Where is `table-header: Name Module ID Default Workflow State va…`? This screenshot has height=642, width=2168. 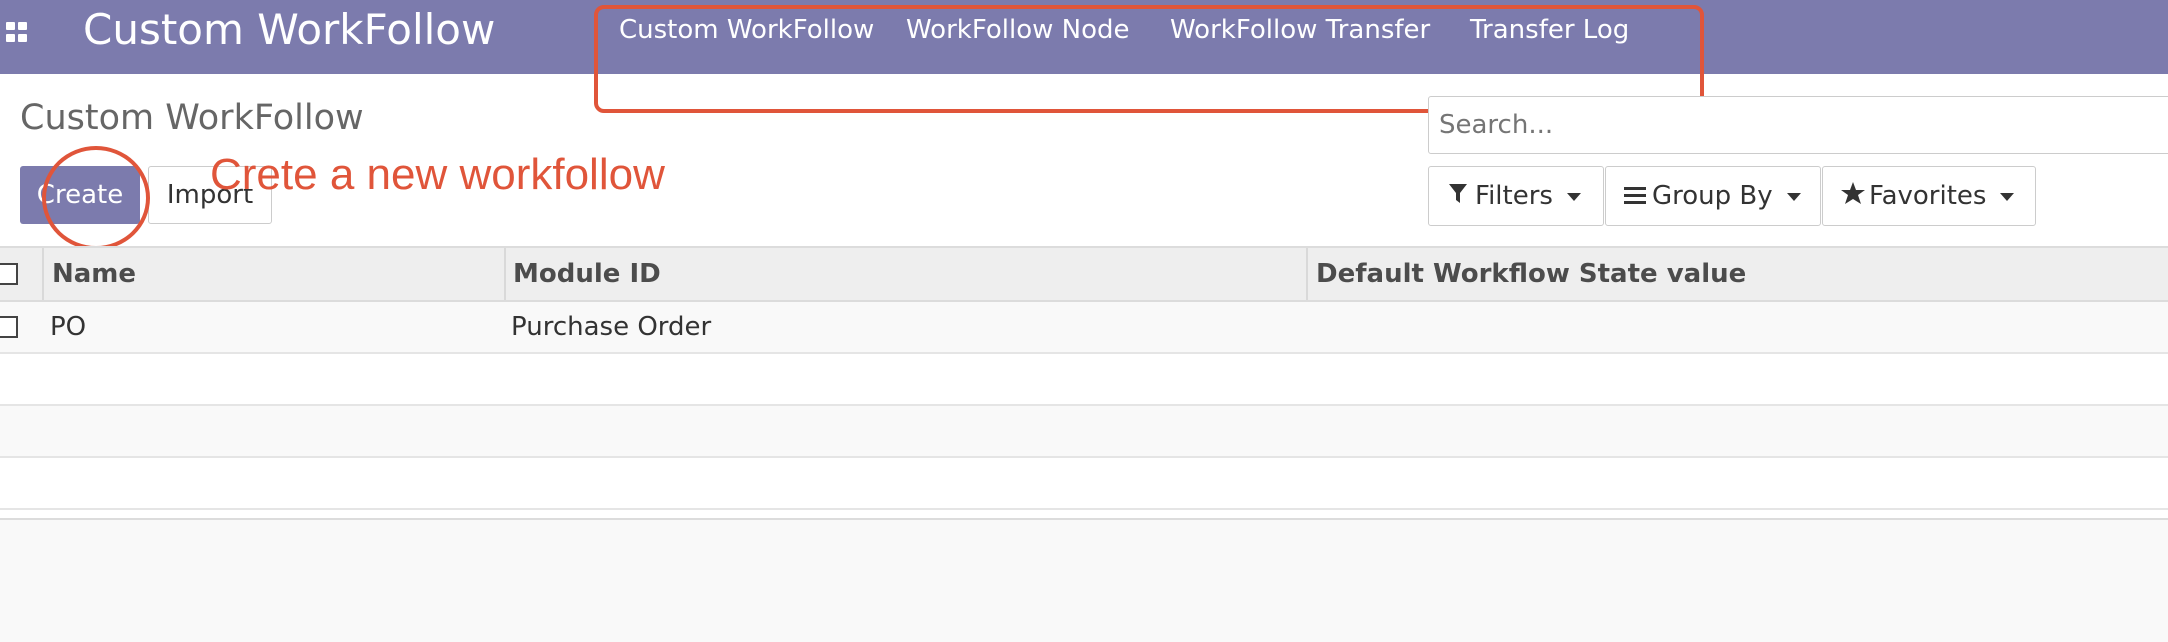
table-header: Name Module ID Default Workflow State va… is located at coordinates (1084, 274).